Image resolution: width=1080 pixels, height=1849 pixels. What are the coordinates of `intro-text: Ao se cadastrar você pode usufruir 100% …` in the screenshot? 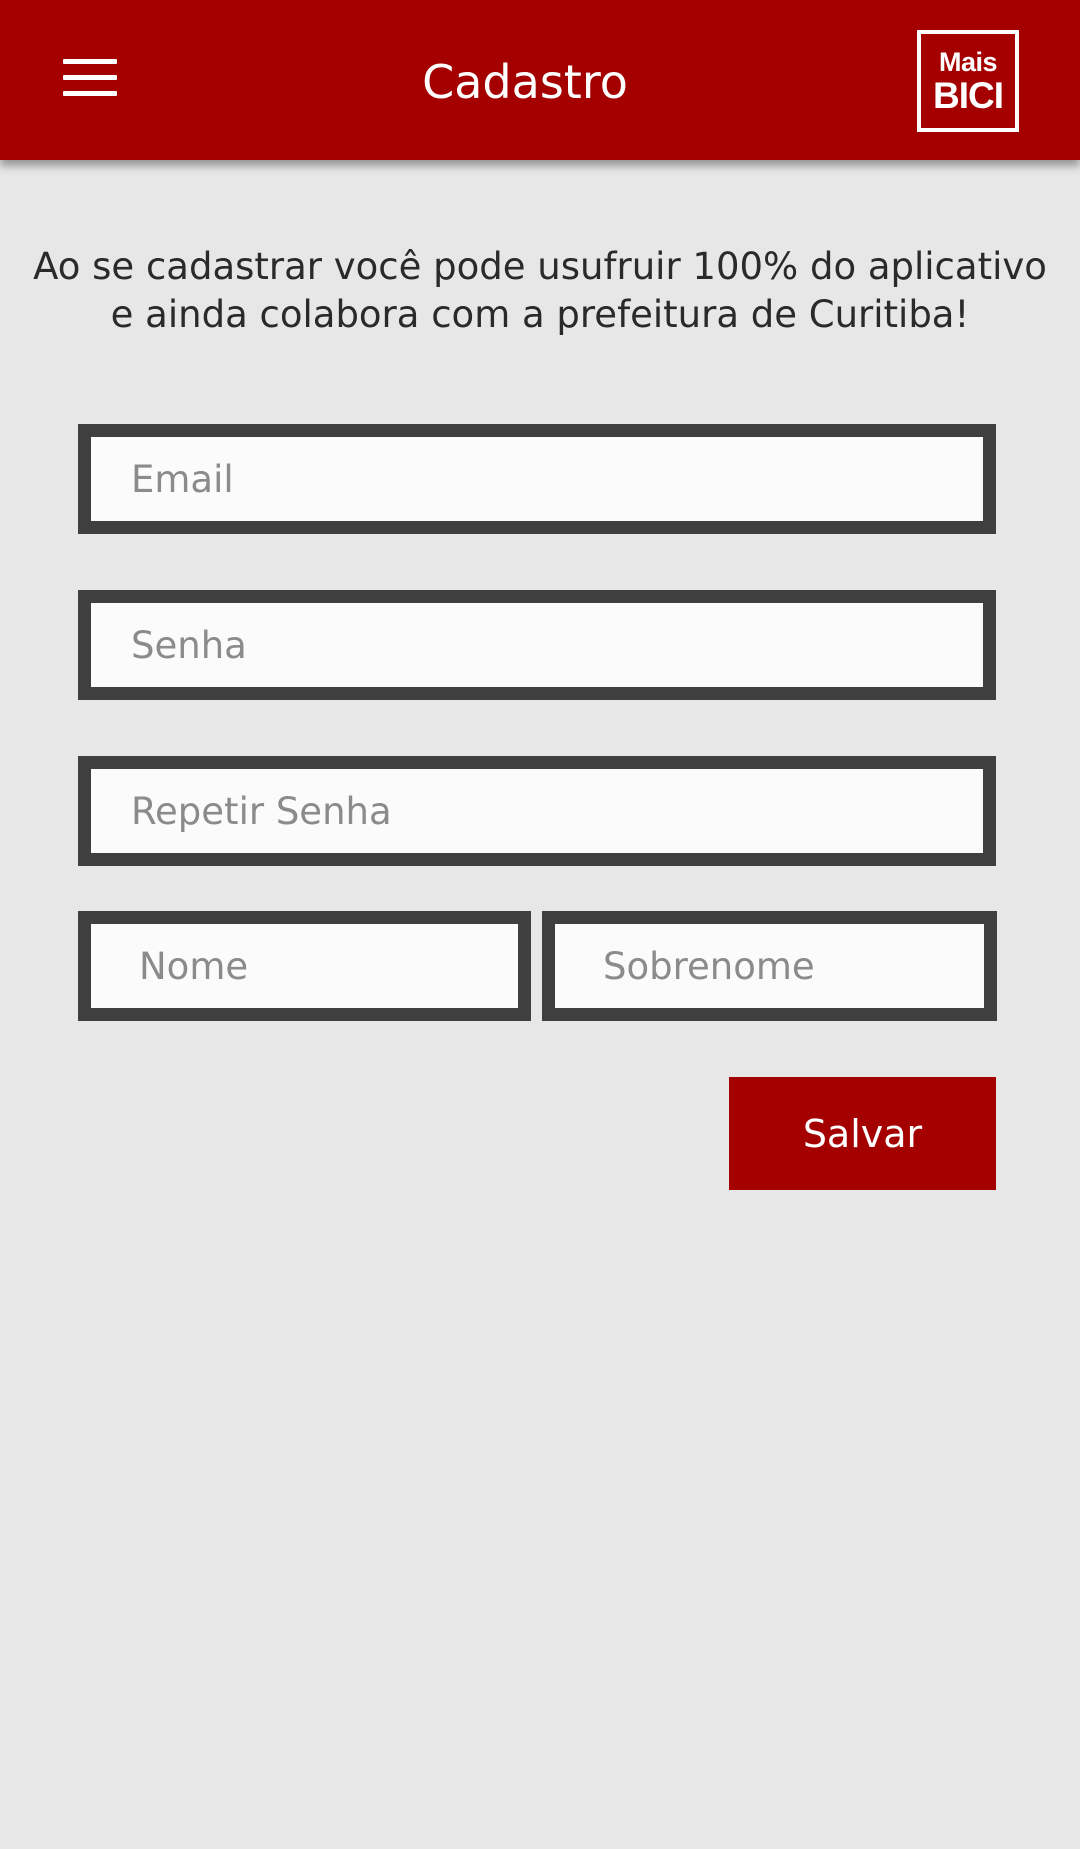 It's located at (540, 290).